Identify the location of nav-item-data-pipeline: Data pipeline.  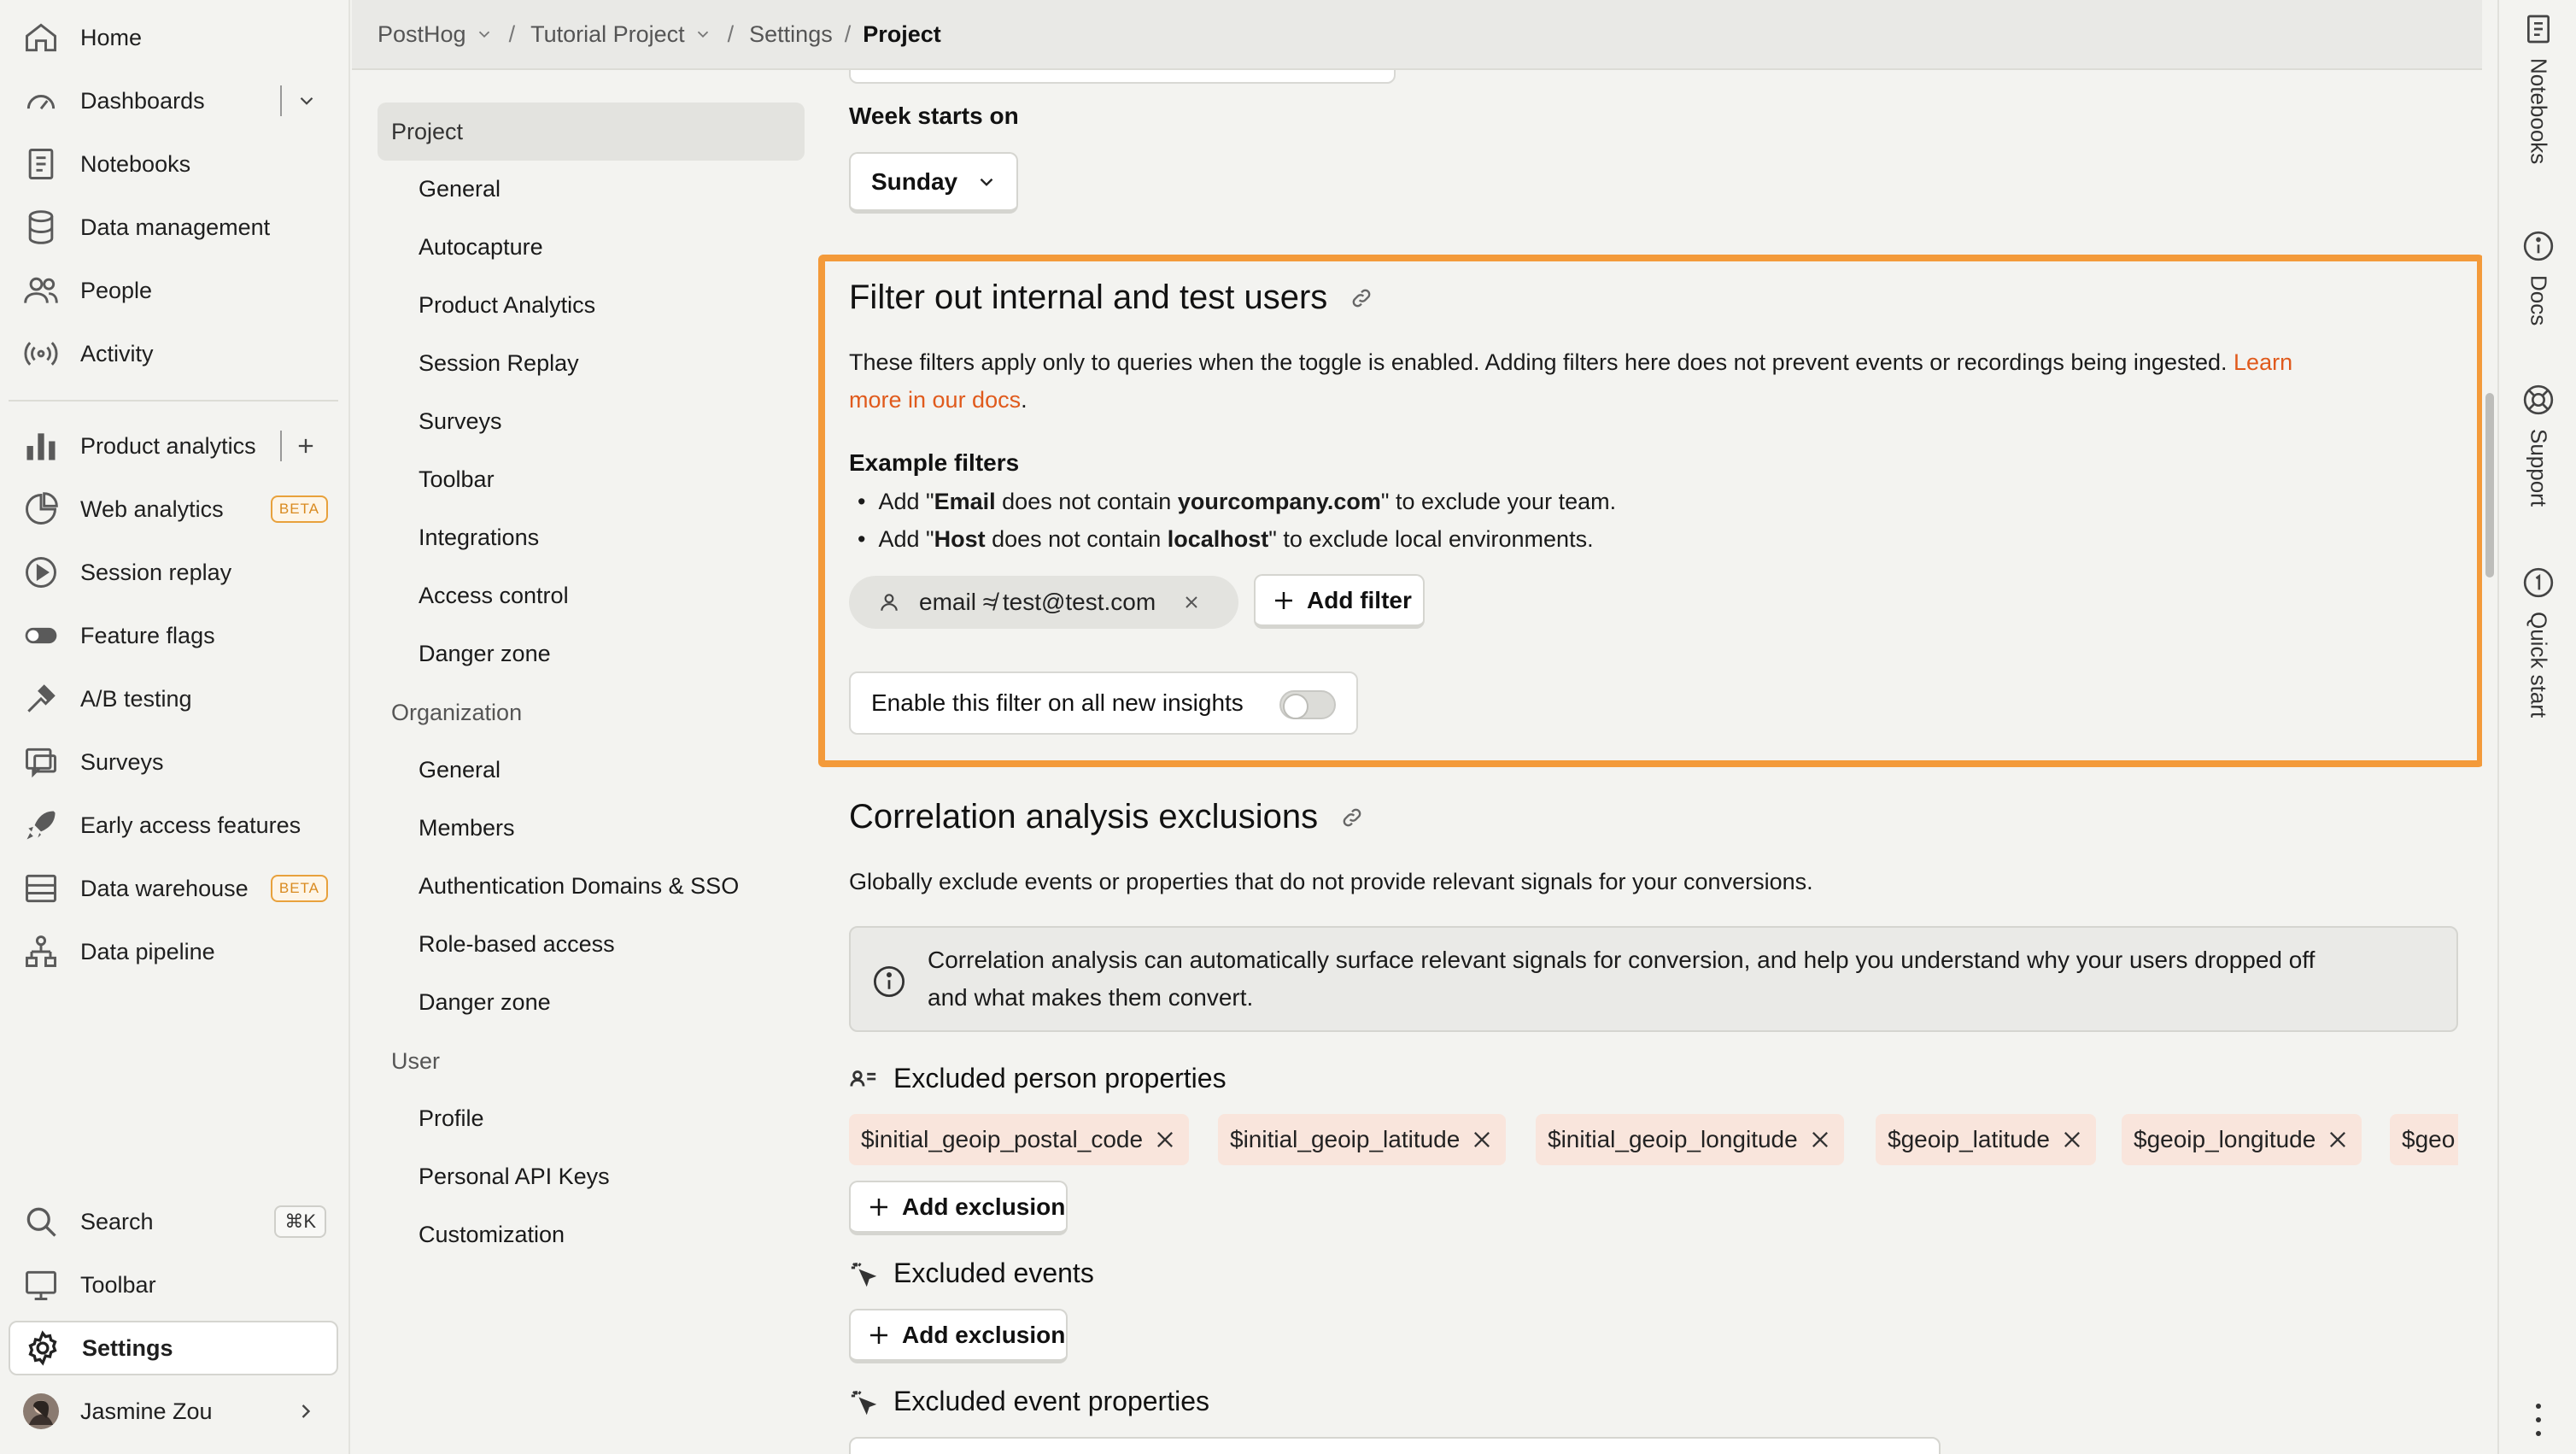
(173, 952).